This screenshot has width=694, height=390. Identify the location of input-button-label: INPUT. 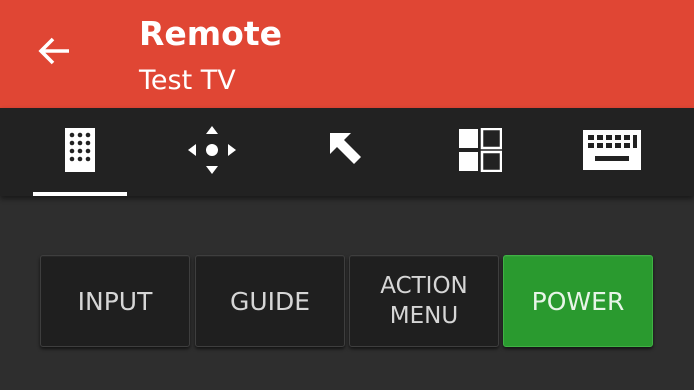
(115, 301).